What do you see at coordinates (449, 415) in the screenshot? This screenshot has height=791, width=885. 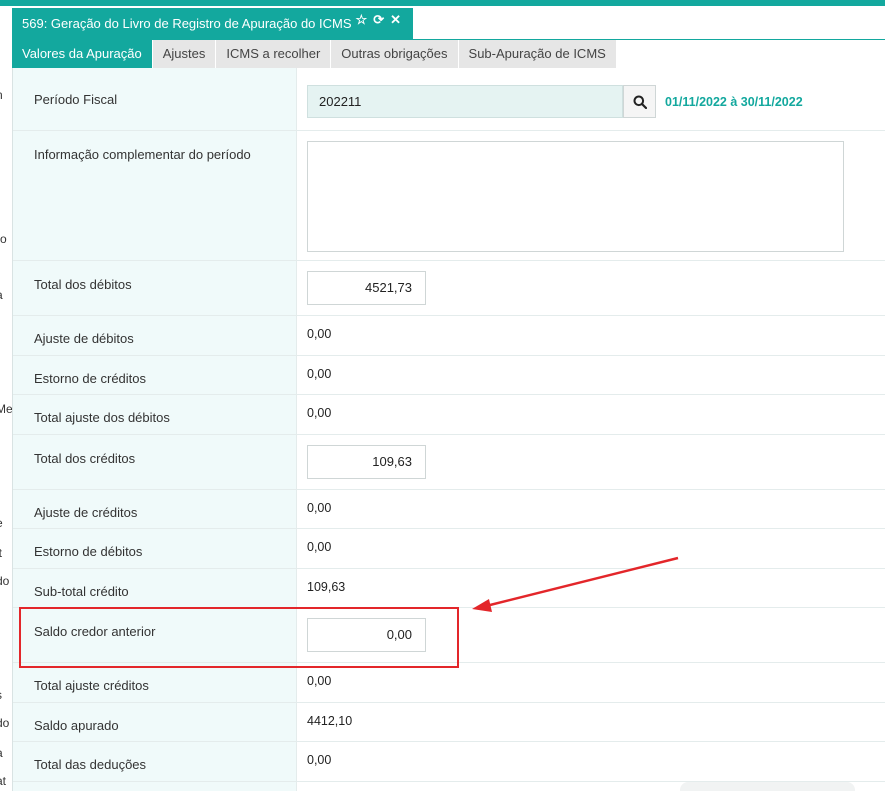 I see `row-total-ajuste-debitos: Total ajuste dos débitos 0,00` at bounding box center [449, 415].